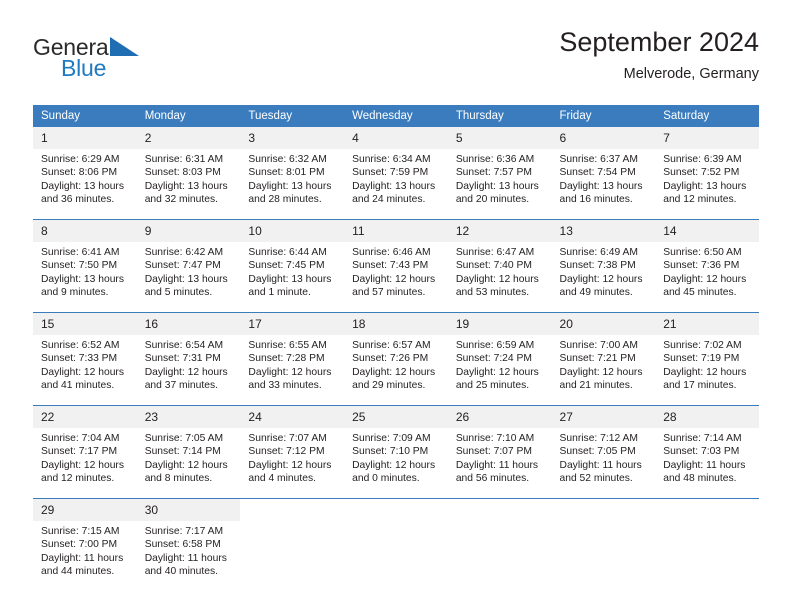  What do you see at coordinates (701, 266) in the screenshot?
I see `sunset-time: Sunset: 7:36 PM` at bounding box center [701, 266].